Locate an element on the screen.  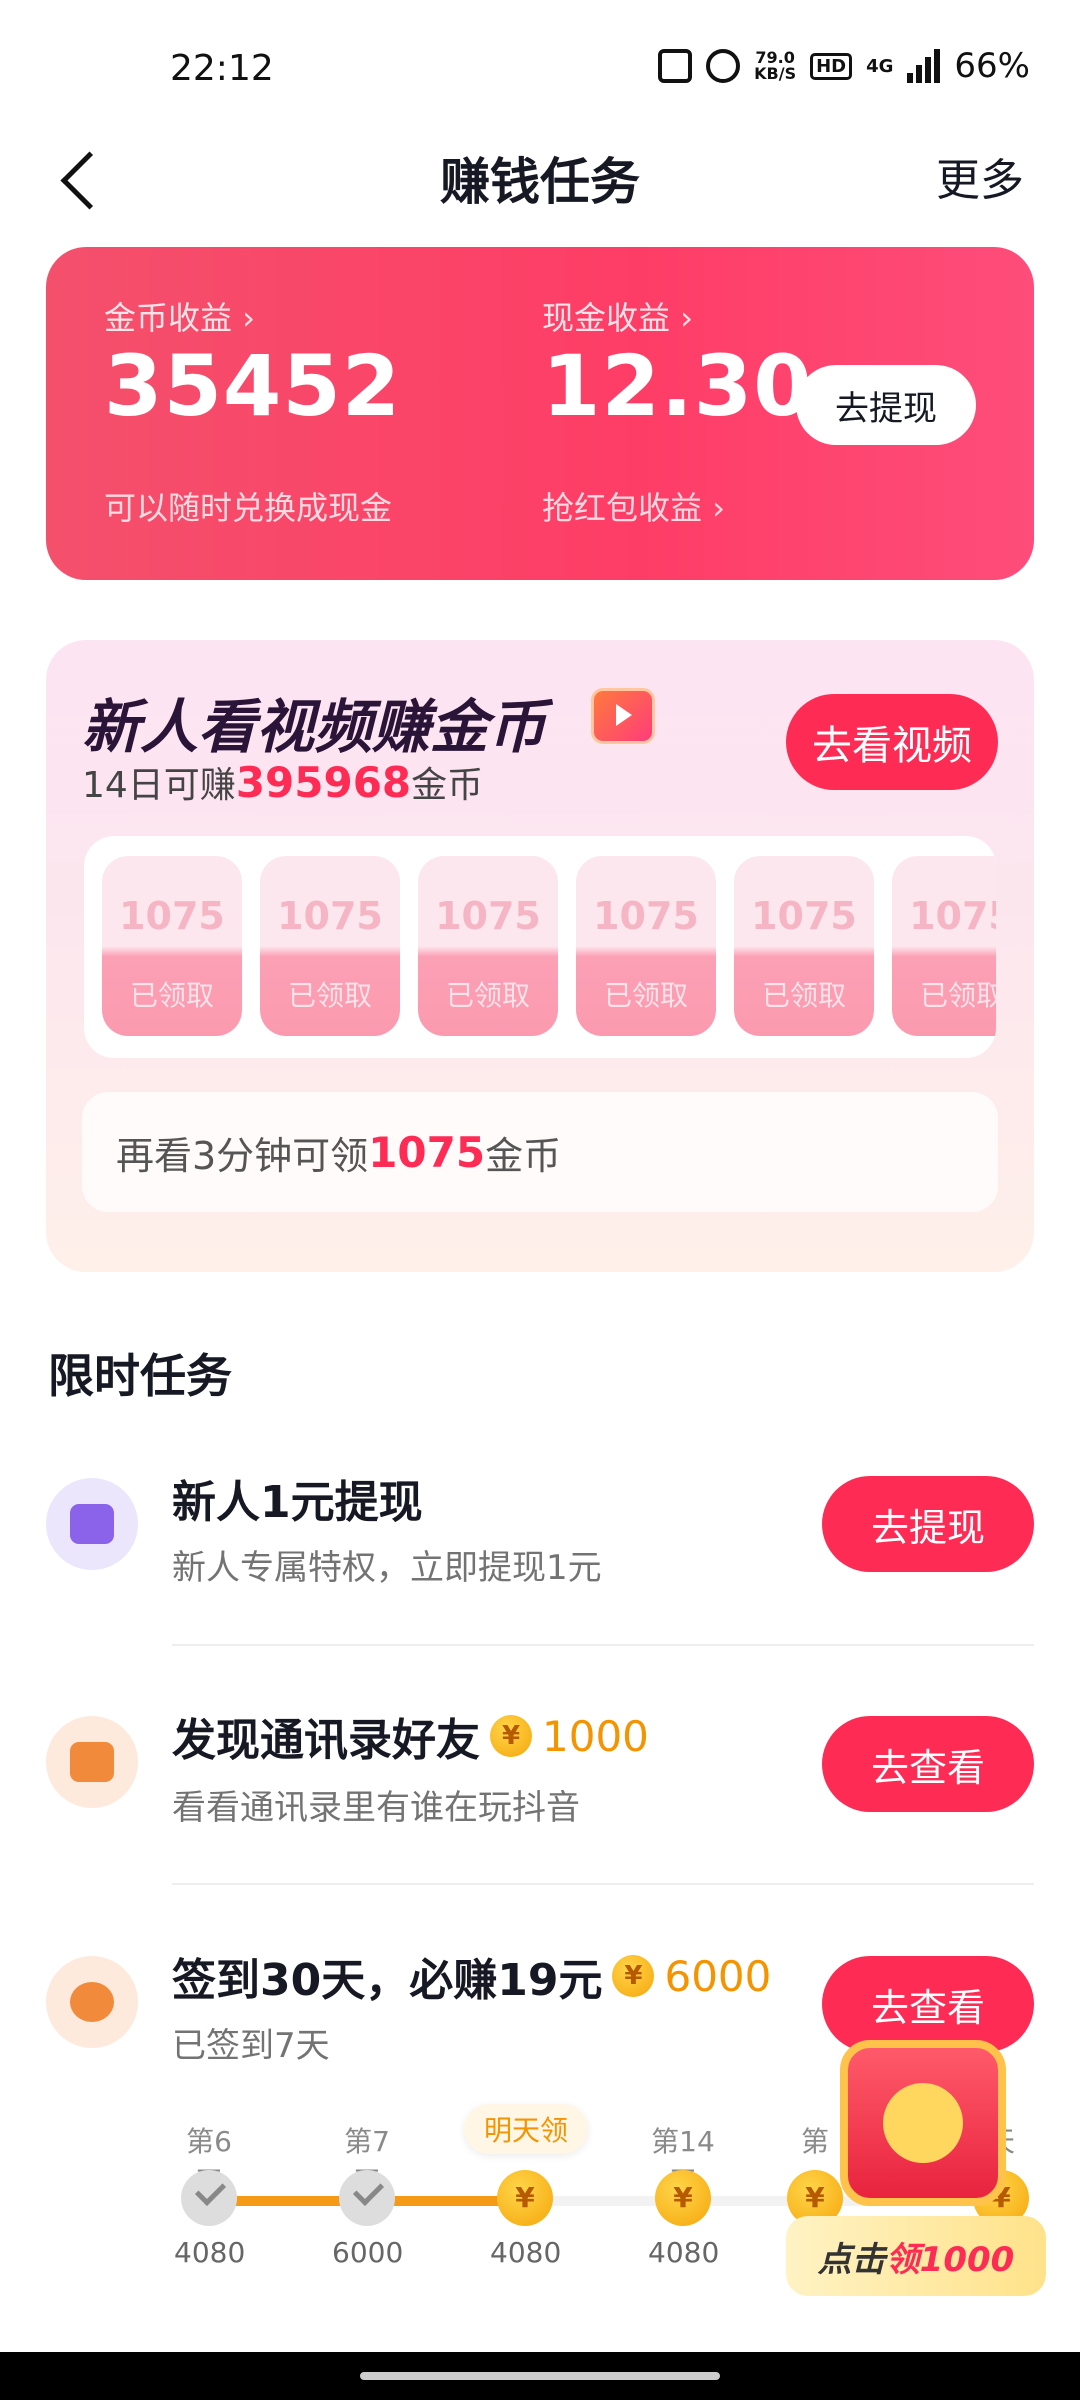
alarm-icon is located at coordinates (723, 66).